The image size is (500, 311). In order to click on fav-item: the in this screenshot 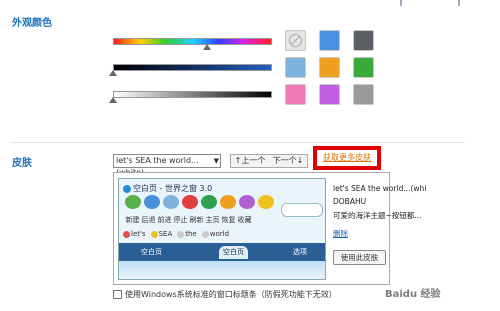, I will do `click(187, 234)`.